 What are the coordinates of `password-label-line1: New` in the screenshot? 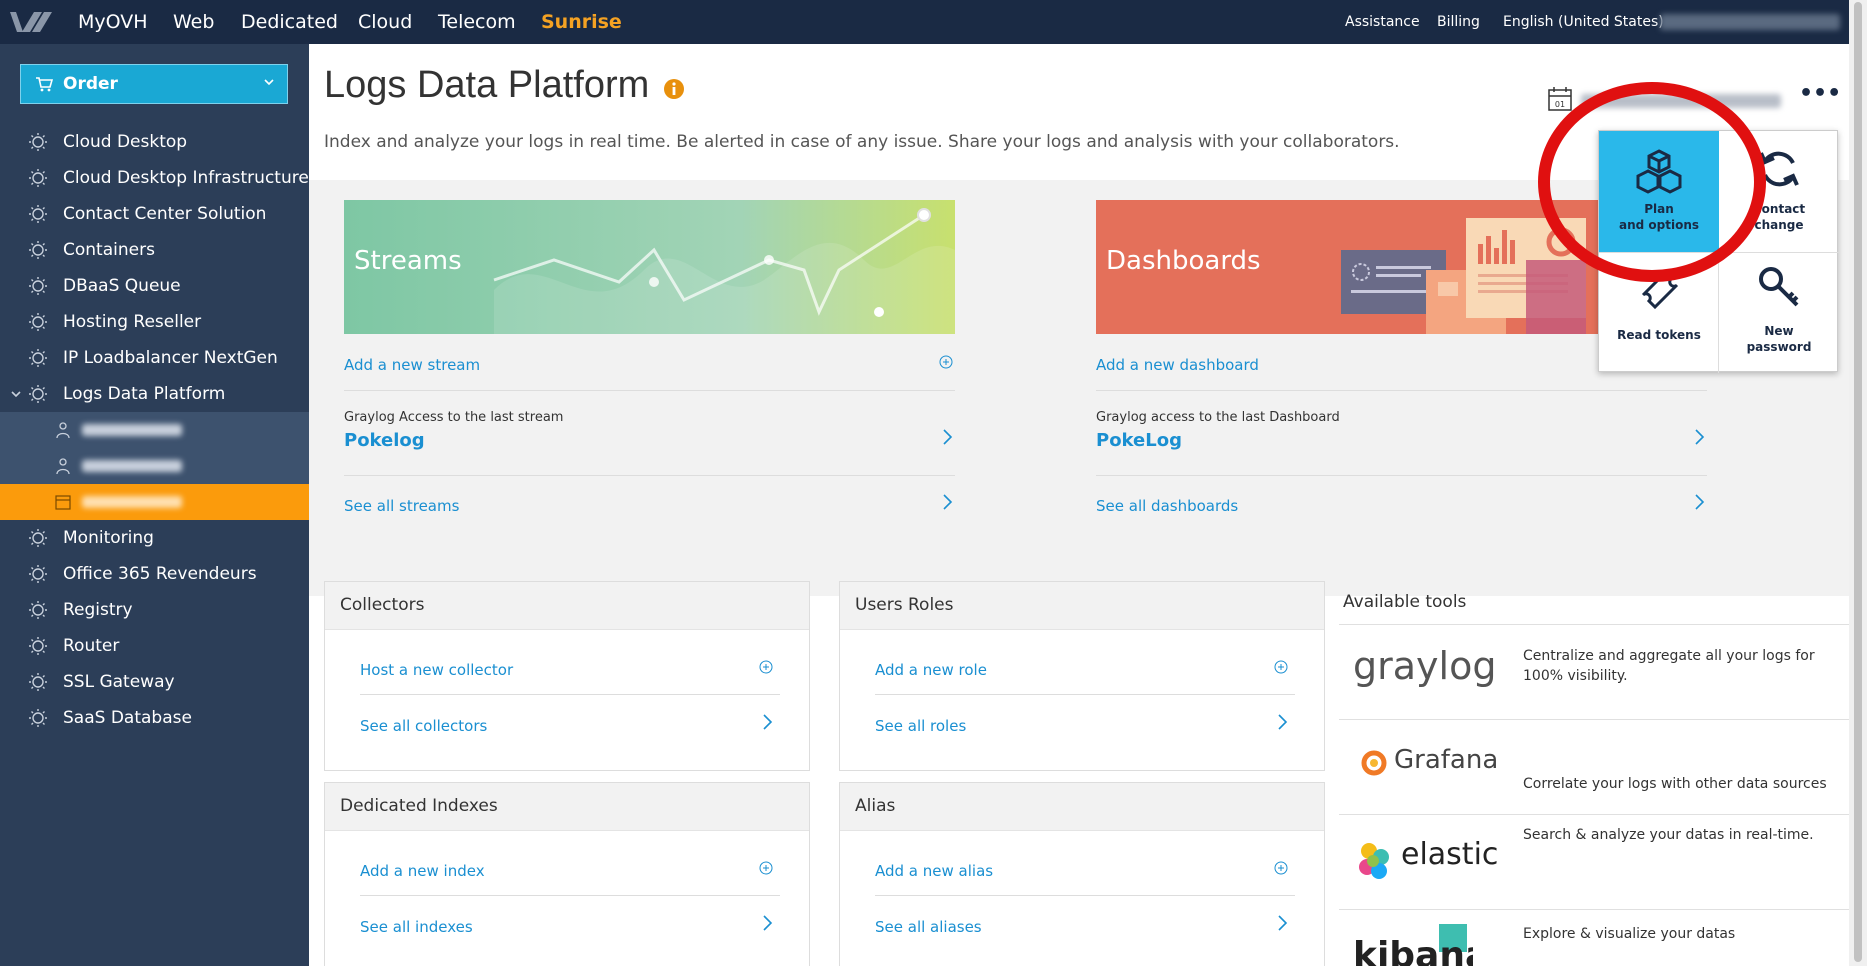 It's located at (1779, 331).